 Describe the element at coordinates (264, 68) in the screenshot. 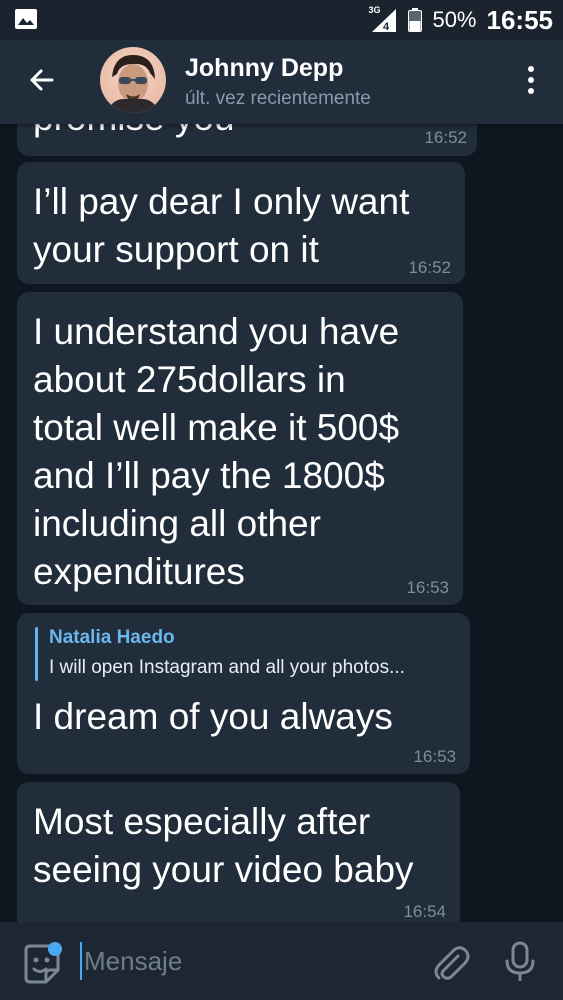

I see `contact-name: Johnny Depp` at that location.